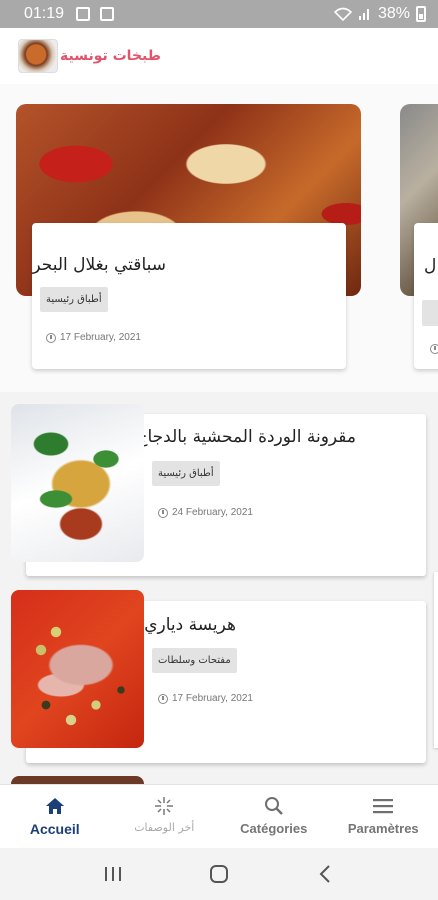 The height and width of the screenshot is (900, 438). I want to click on featured-card-body-next: ل, so click(426, 296).